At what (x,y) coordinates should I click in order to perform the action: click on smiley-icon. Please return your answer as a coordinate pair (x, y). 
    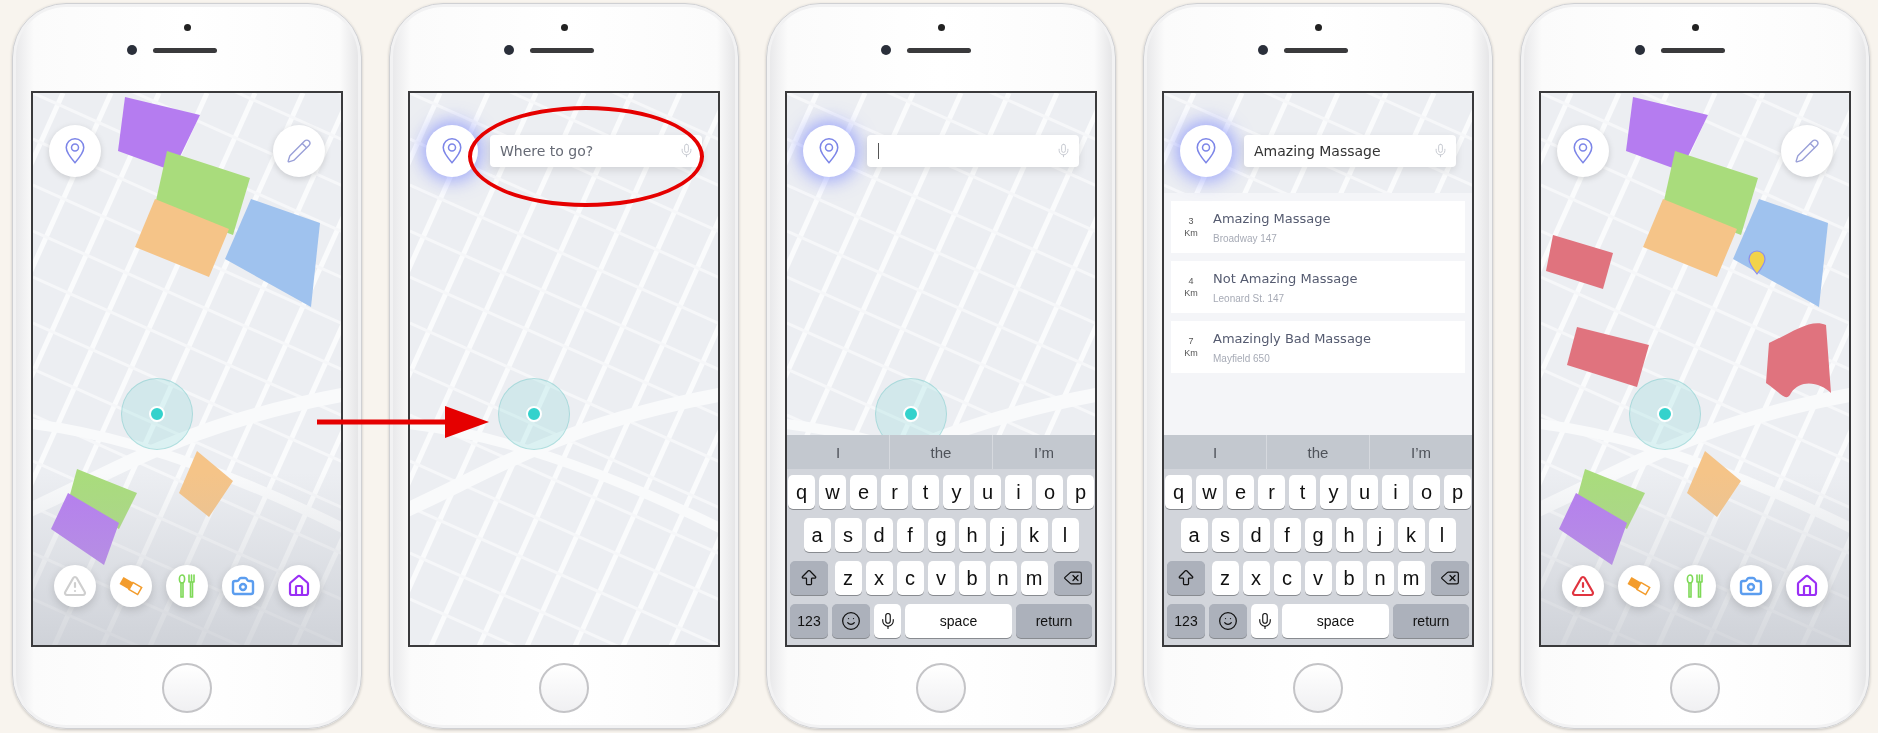
    Looking at the image, I should click on (851, 621).